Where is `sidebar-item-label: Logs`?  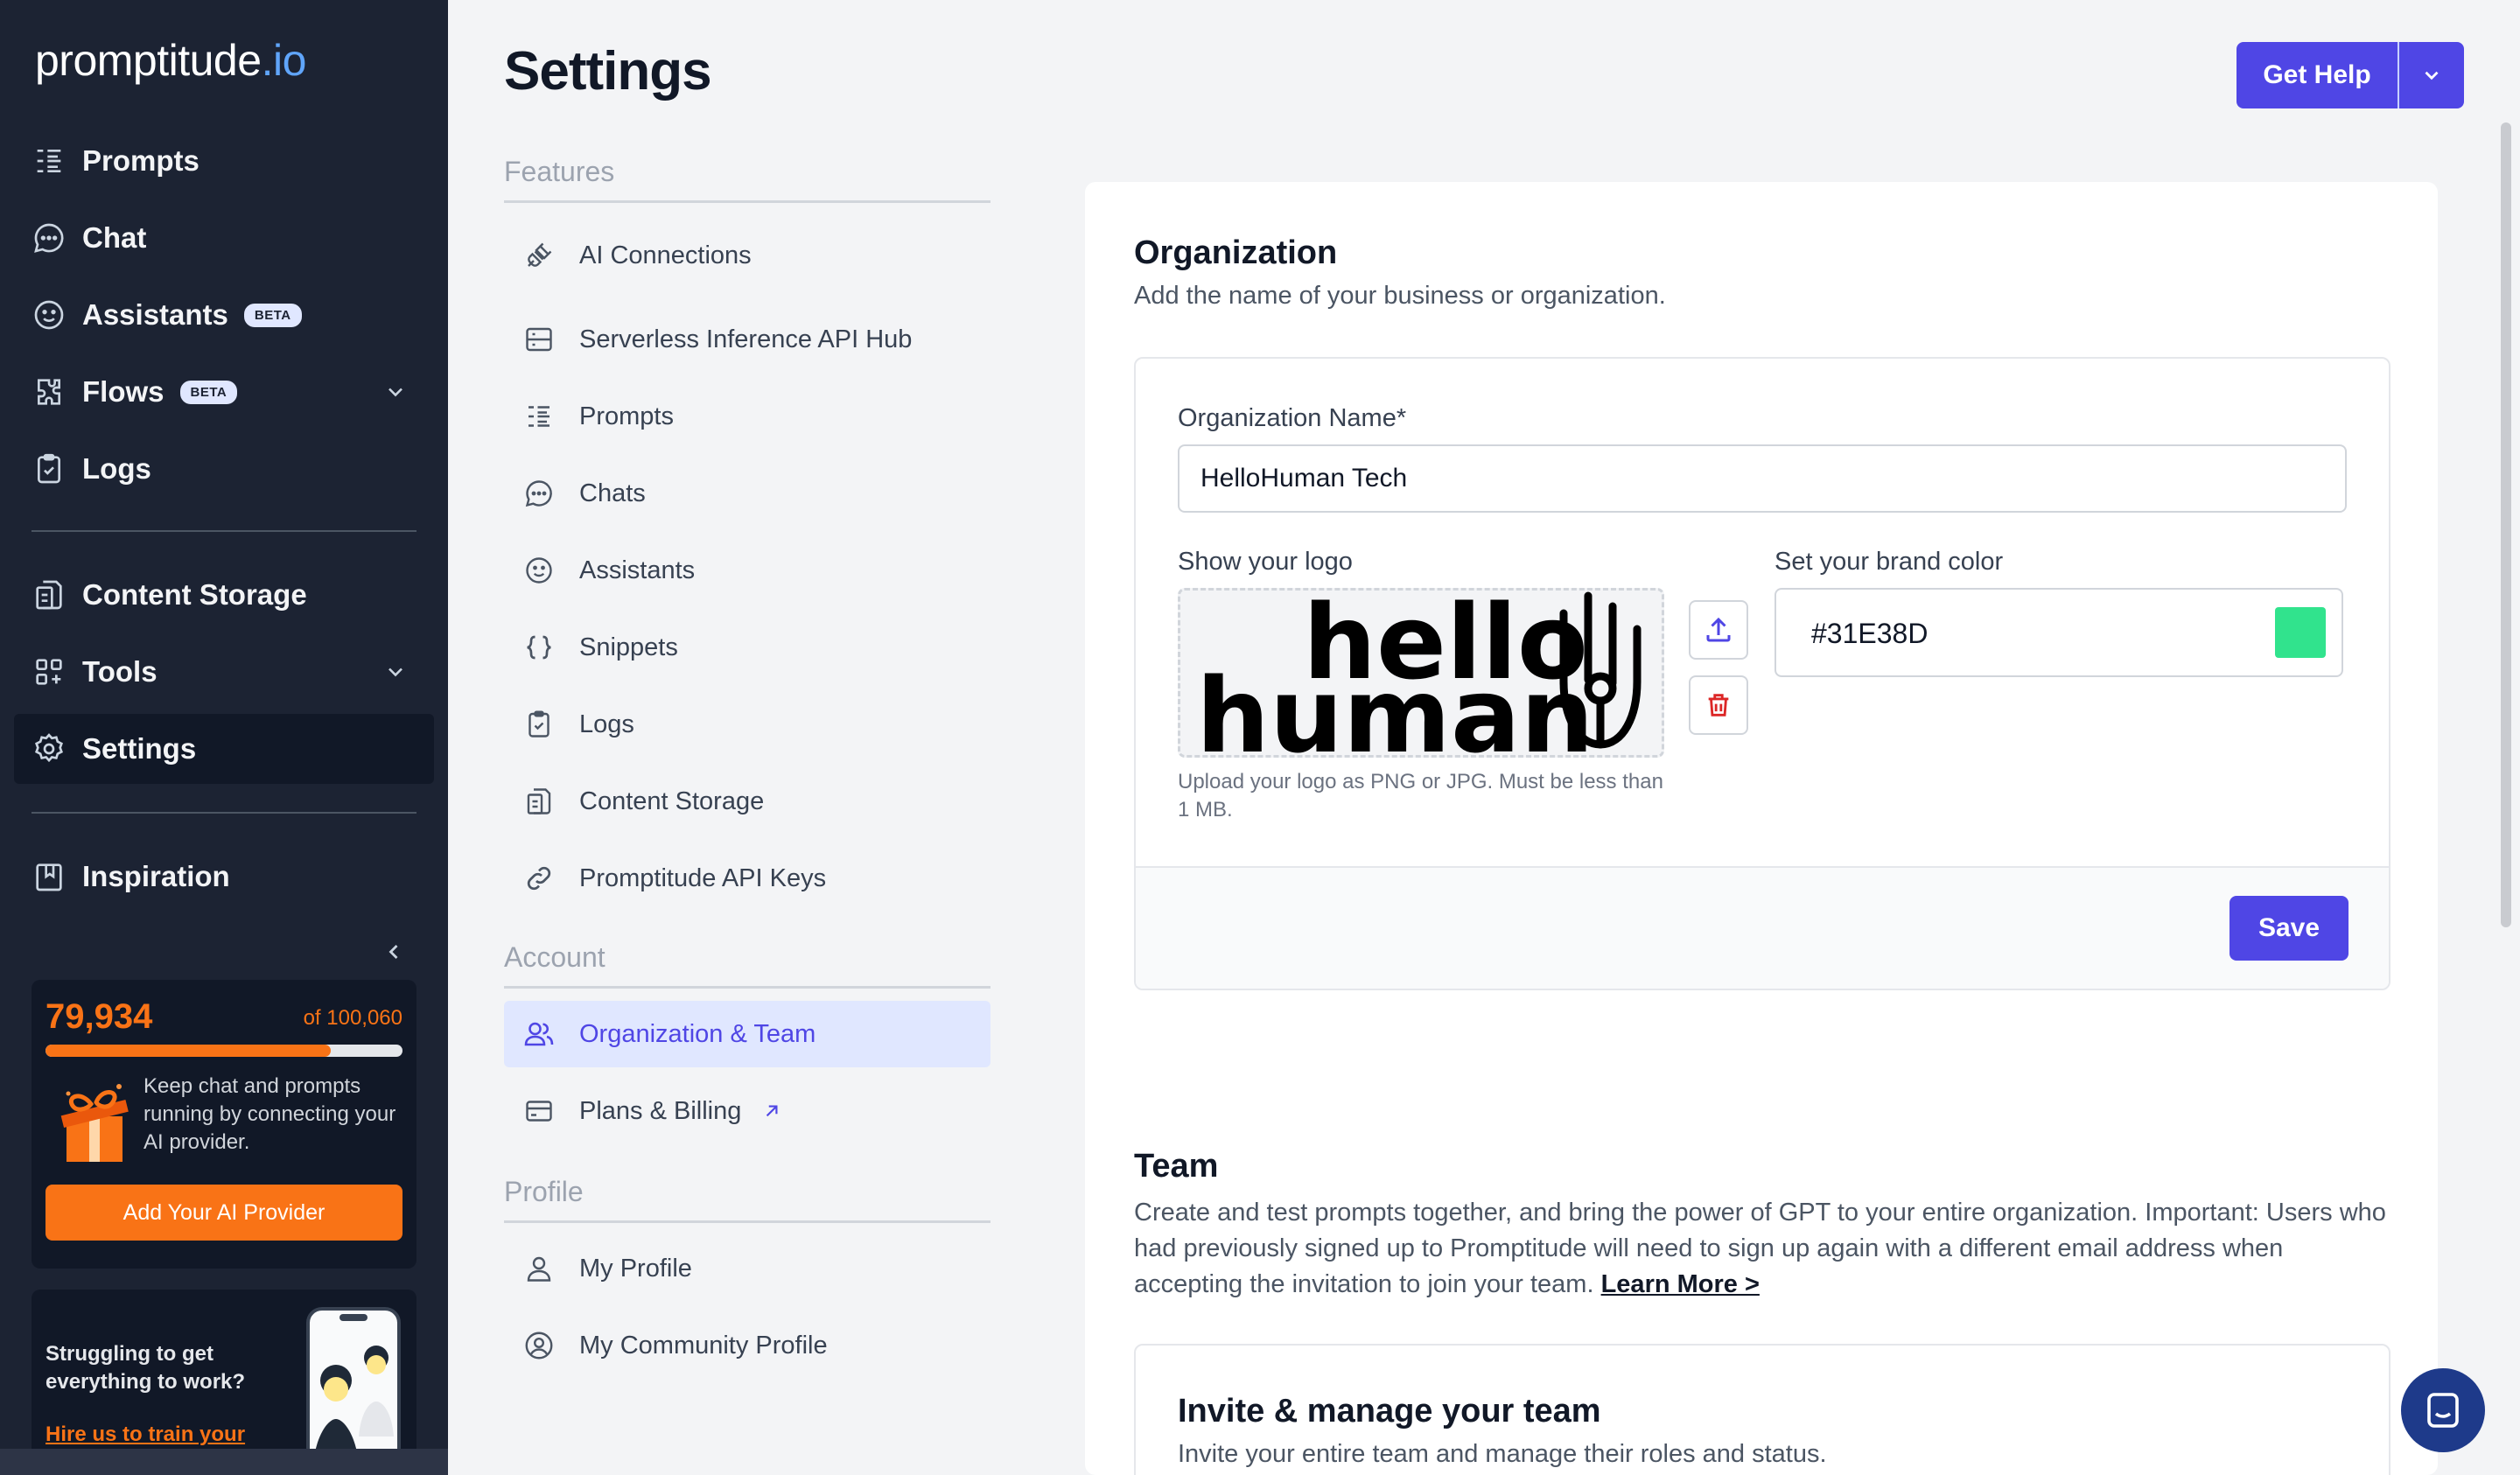 sidebar-item-label: Logs is located at coordinates (116, 469).